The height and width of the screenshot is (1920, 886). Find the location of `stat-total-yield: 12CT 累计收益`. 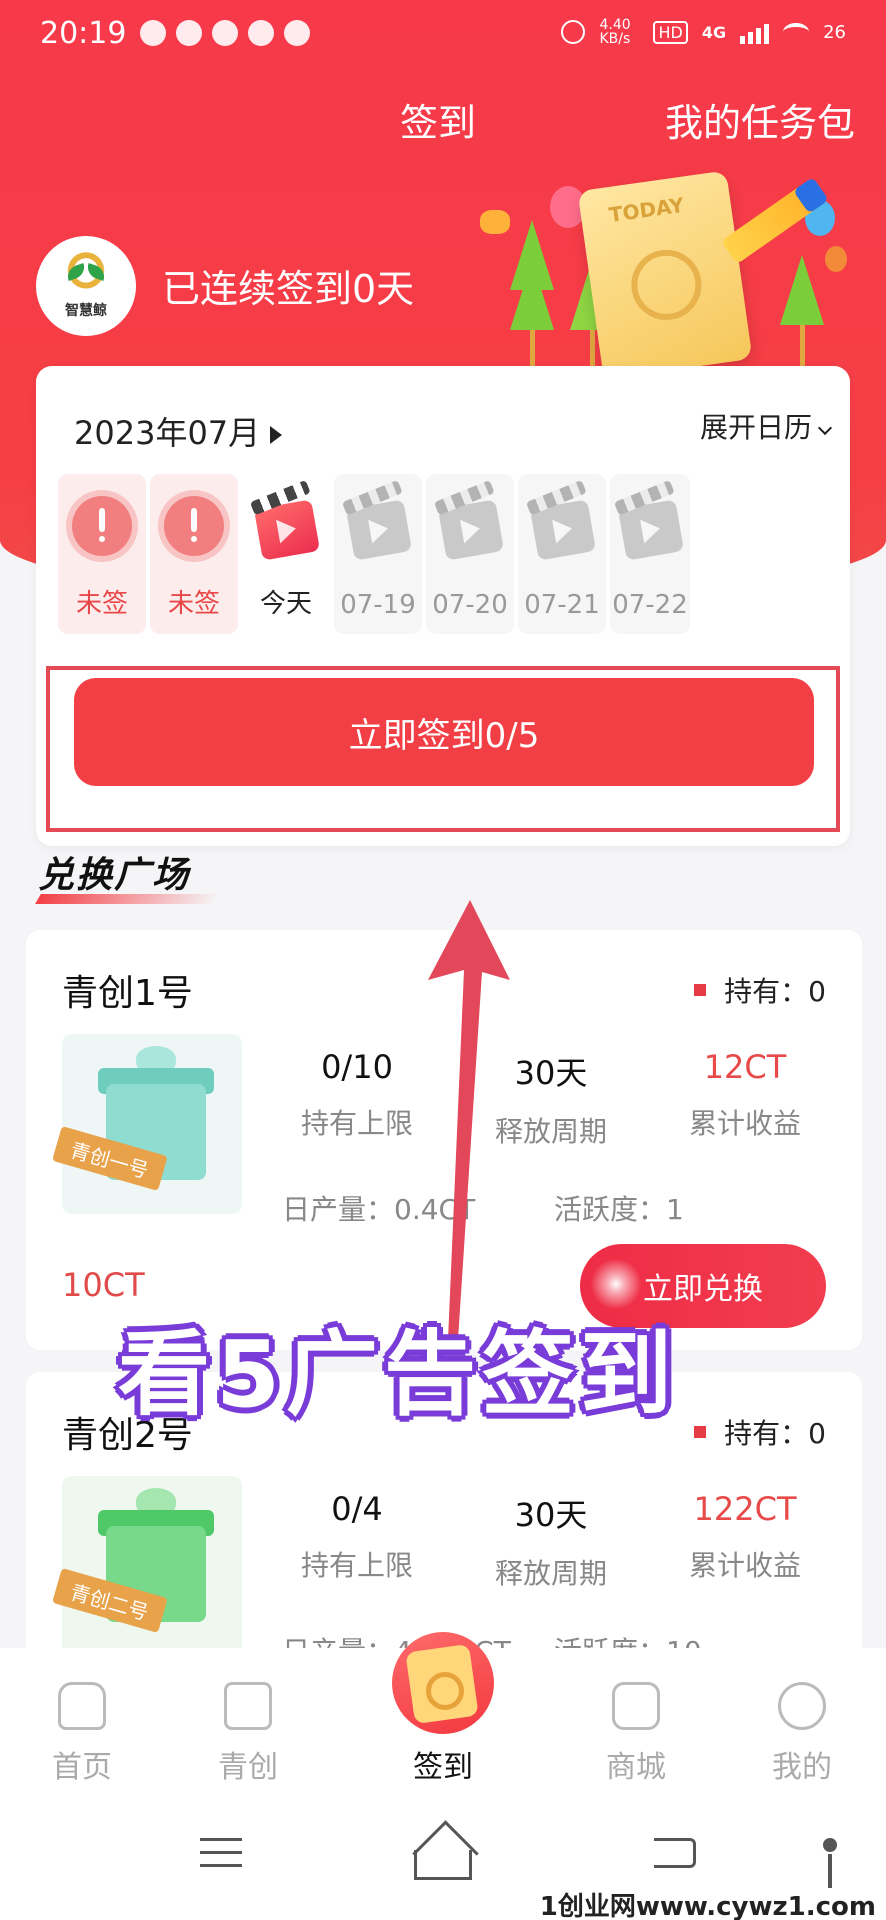

stat-total-yield: 12CT 累计收益 is located at coordinates (745, 1095).